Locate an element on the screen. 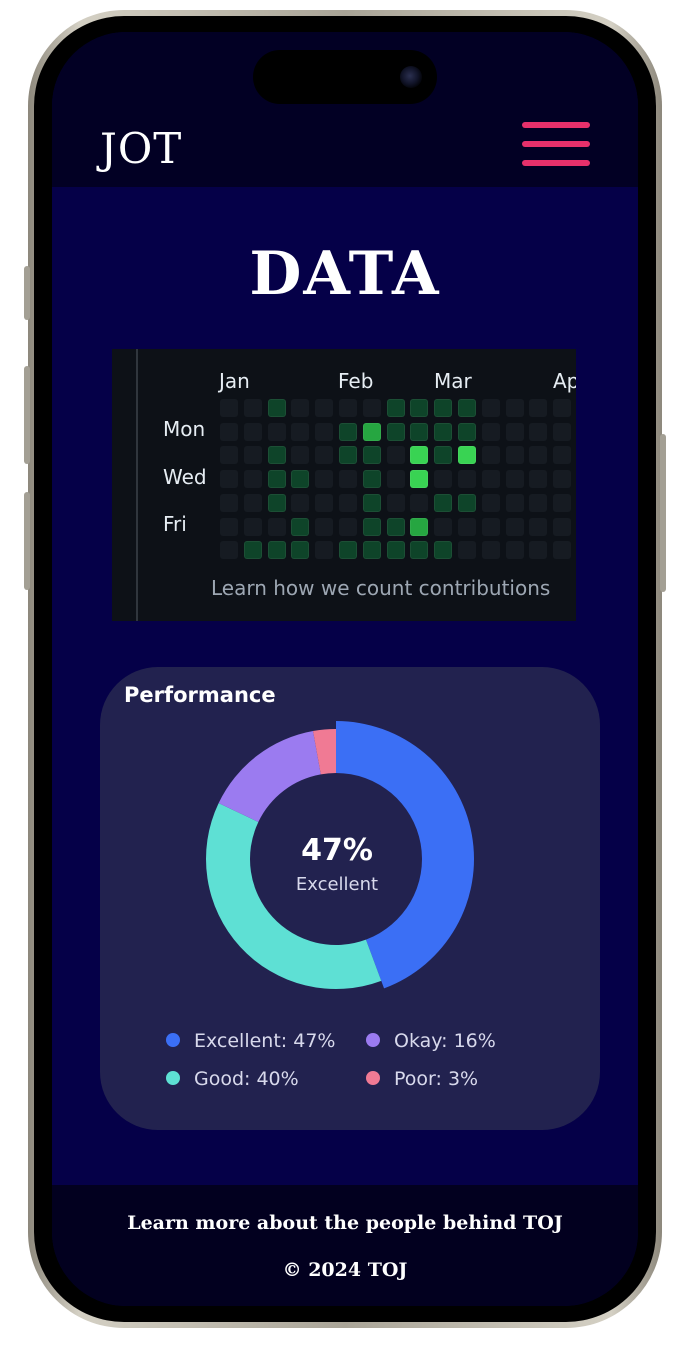 The image size is (680, 1348). contributions-help-link: Learn how we count contributions is located at coordinates (380, 588).